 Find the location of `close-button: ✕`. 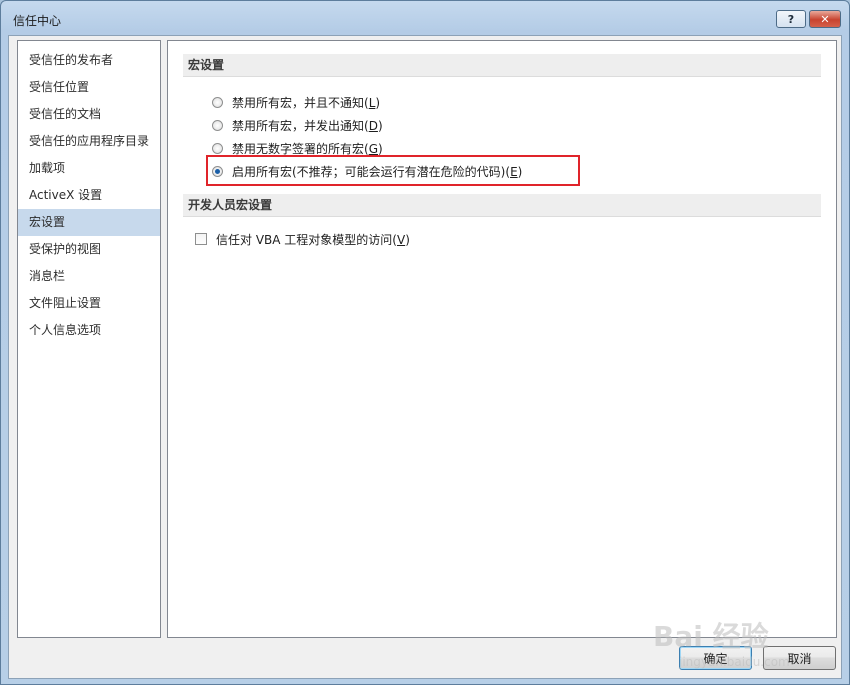

close-button: ✕ is located at coordinates (825, 19).